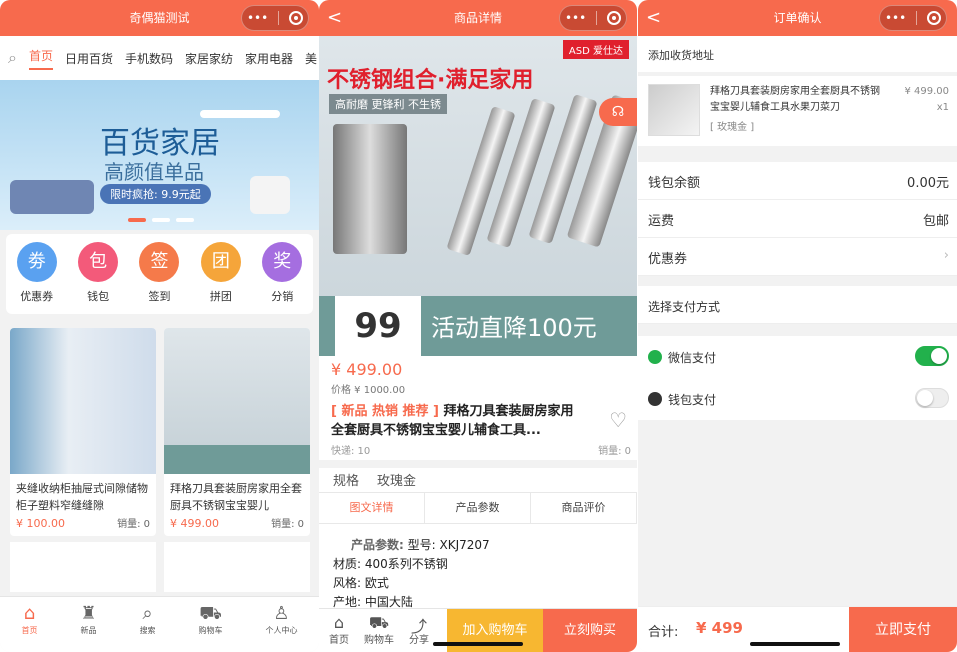 The width and height of the screenshot is (957, 652). I want to click on pay-now-button: 立即支付, so click(903, 629).